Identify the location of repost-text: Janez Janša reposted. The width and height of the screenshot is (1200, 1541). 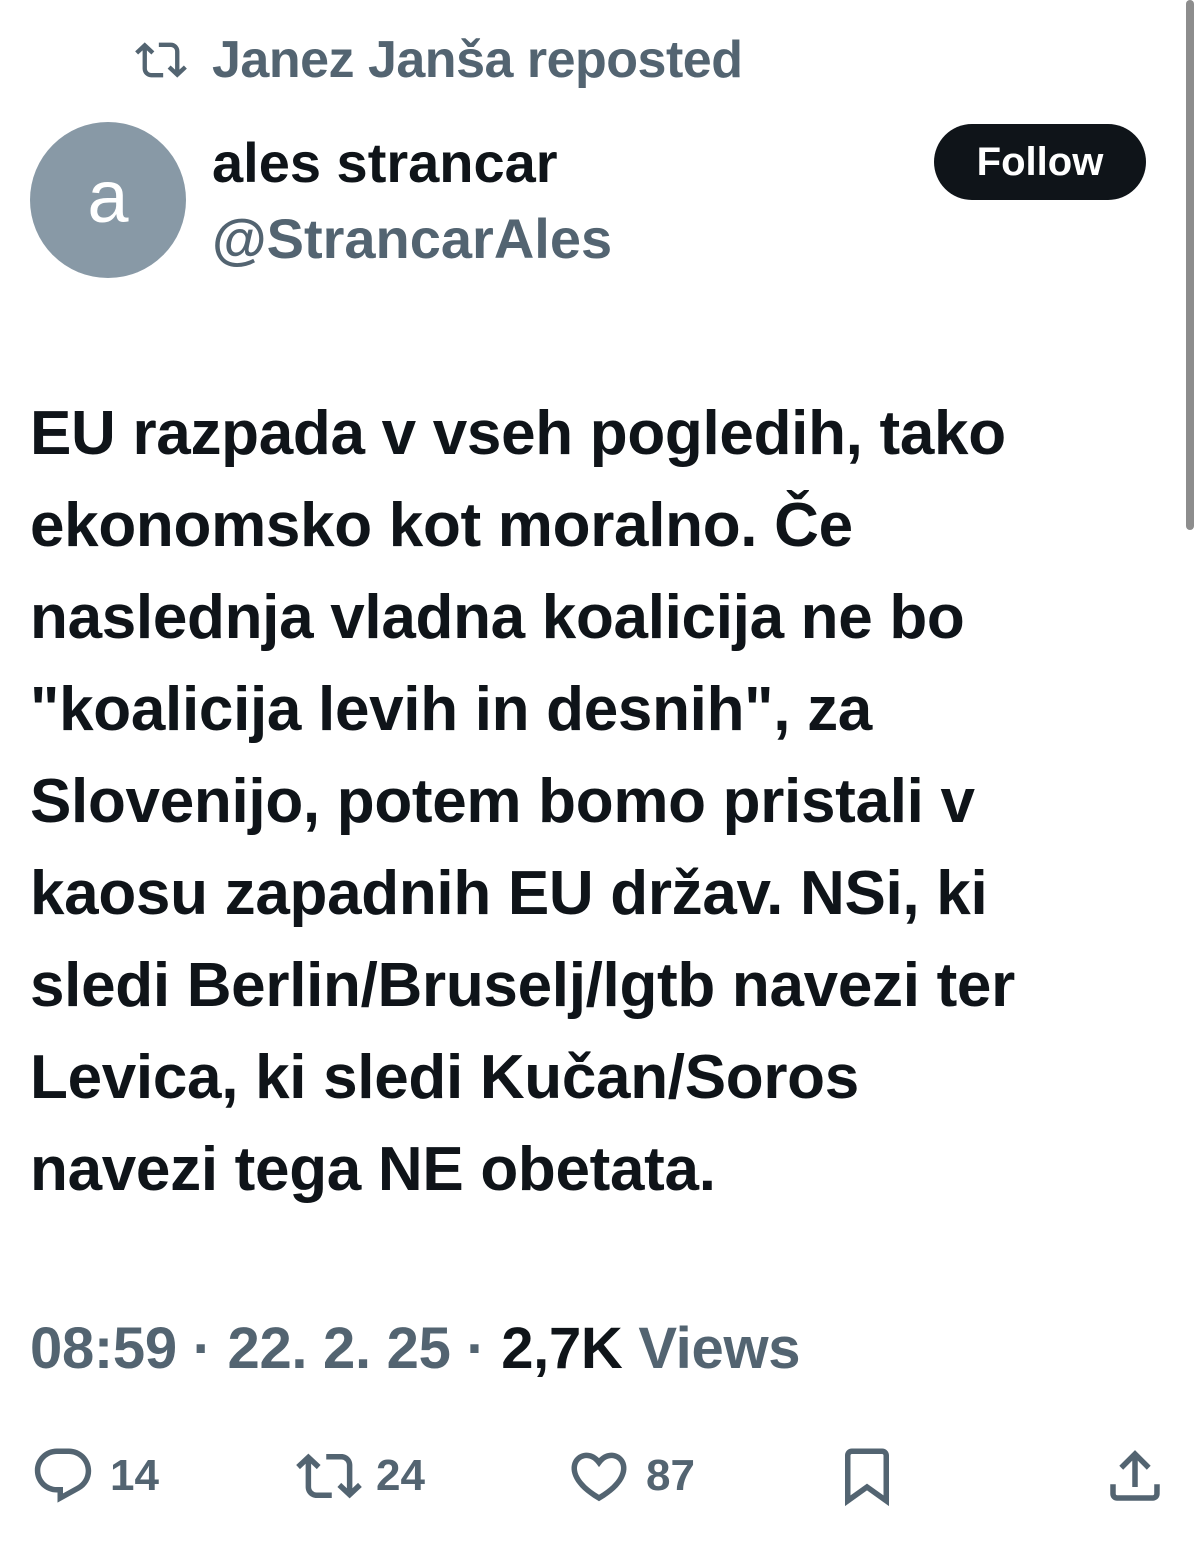
(477, 60).